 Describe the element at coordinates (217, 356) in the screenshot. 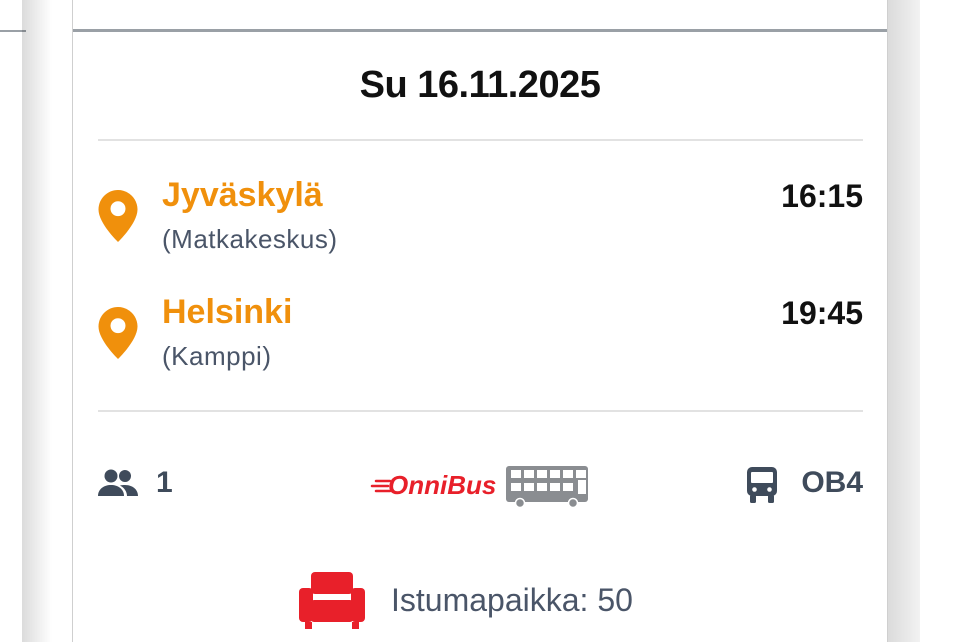

I see `arrival-station: (Kamppi)` at that location.